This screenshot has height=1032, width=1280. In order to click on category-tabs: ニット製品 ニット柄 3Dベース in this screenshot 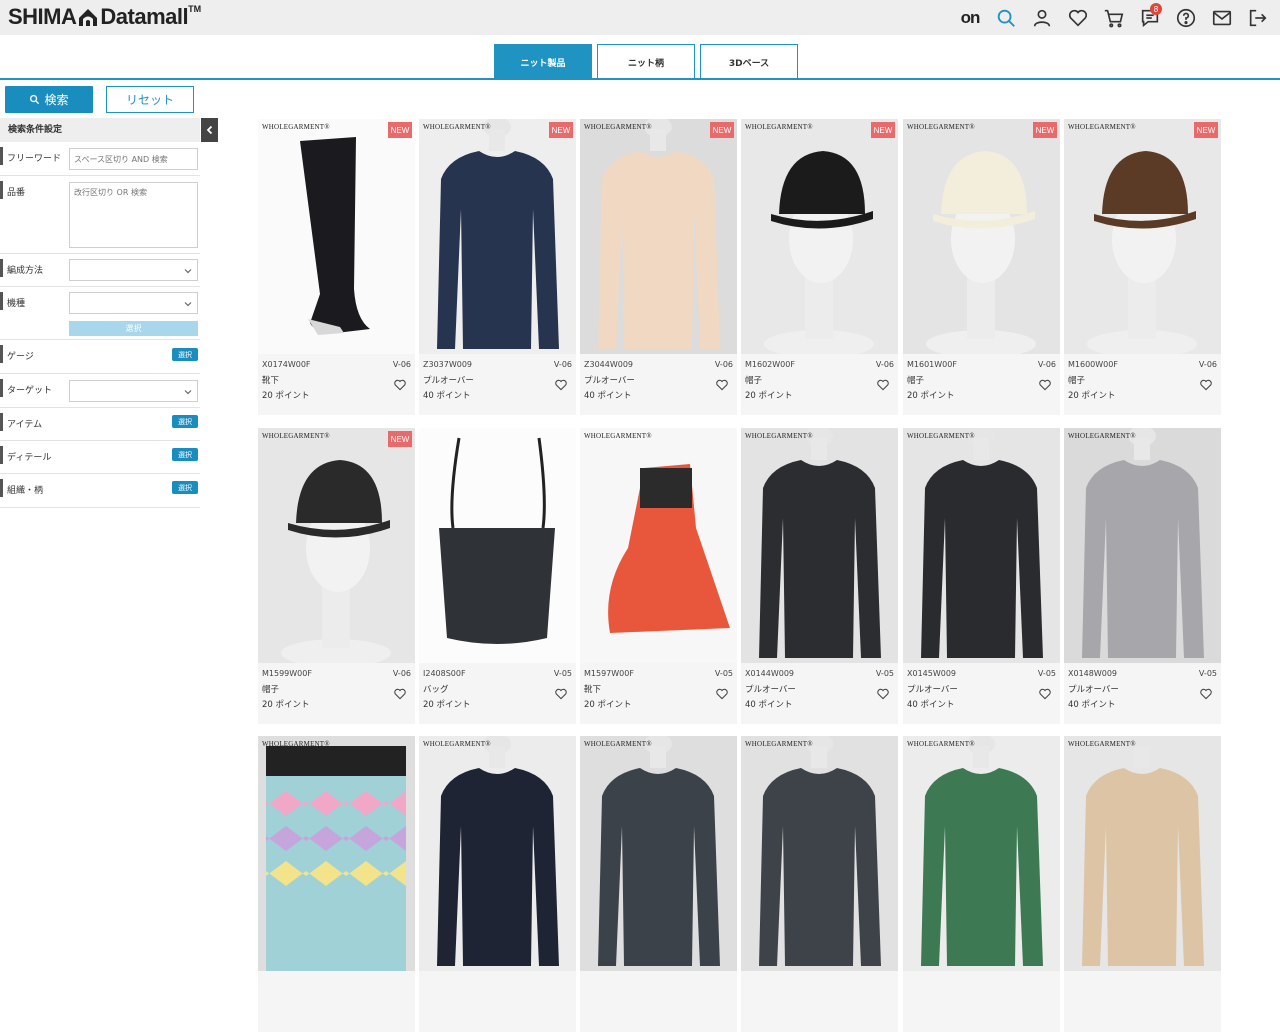, I will do `click(648, 61)`.